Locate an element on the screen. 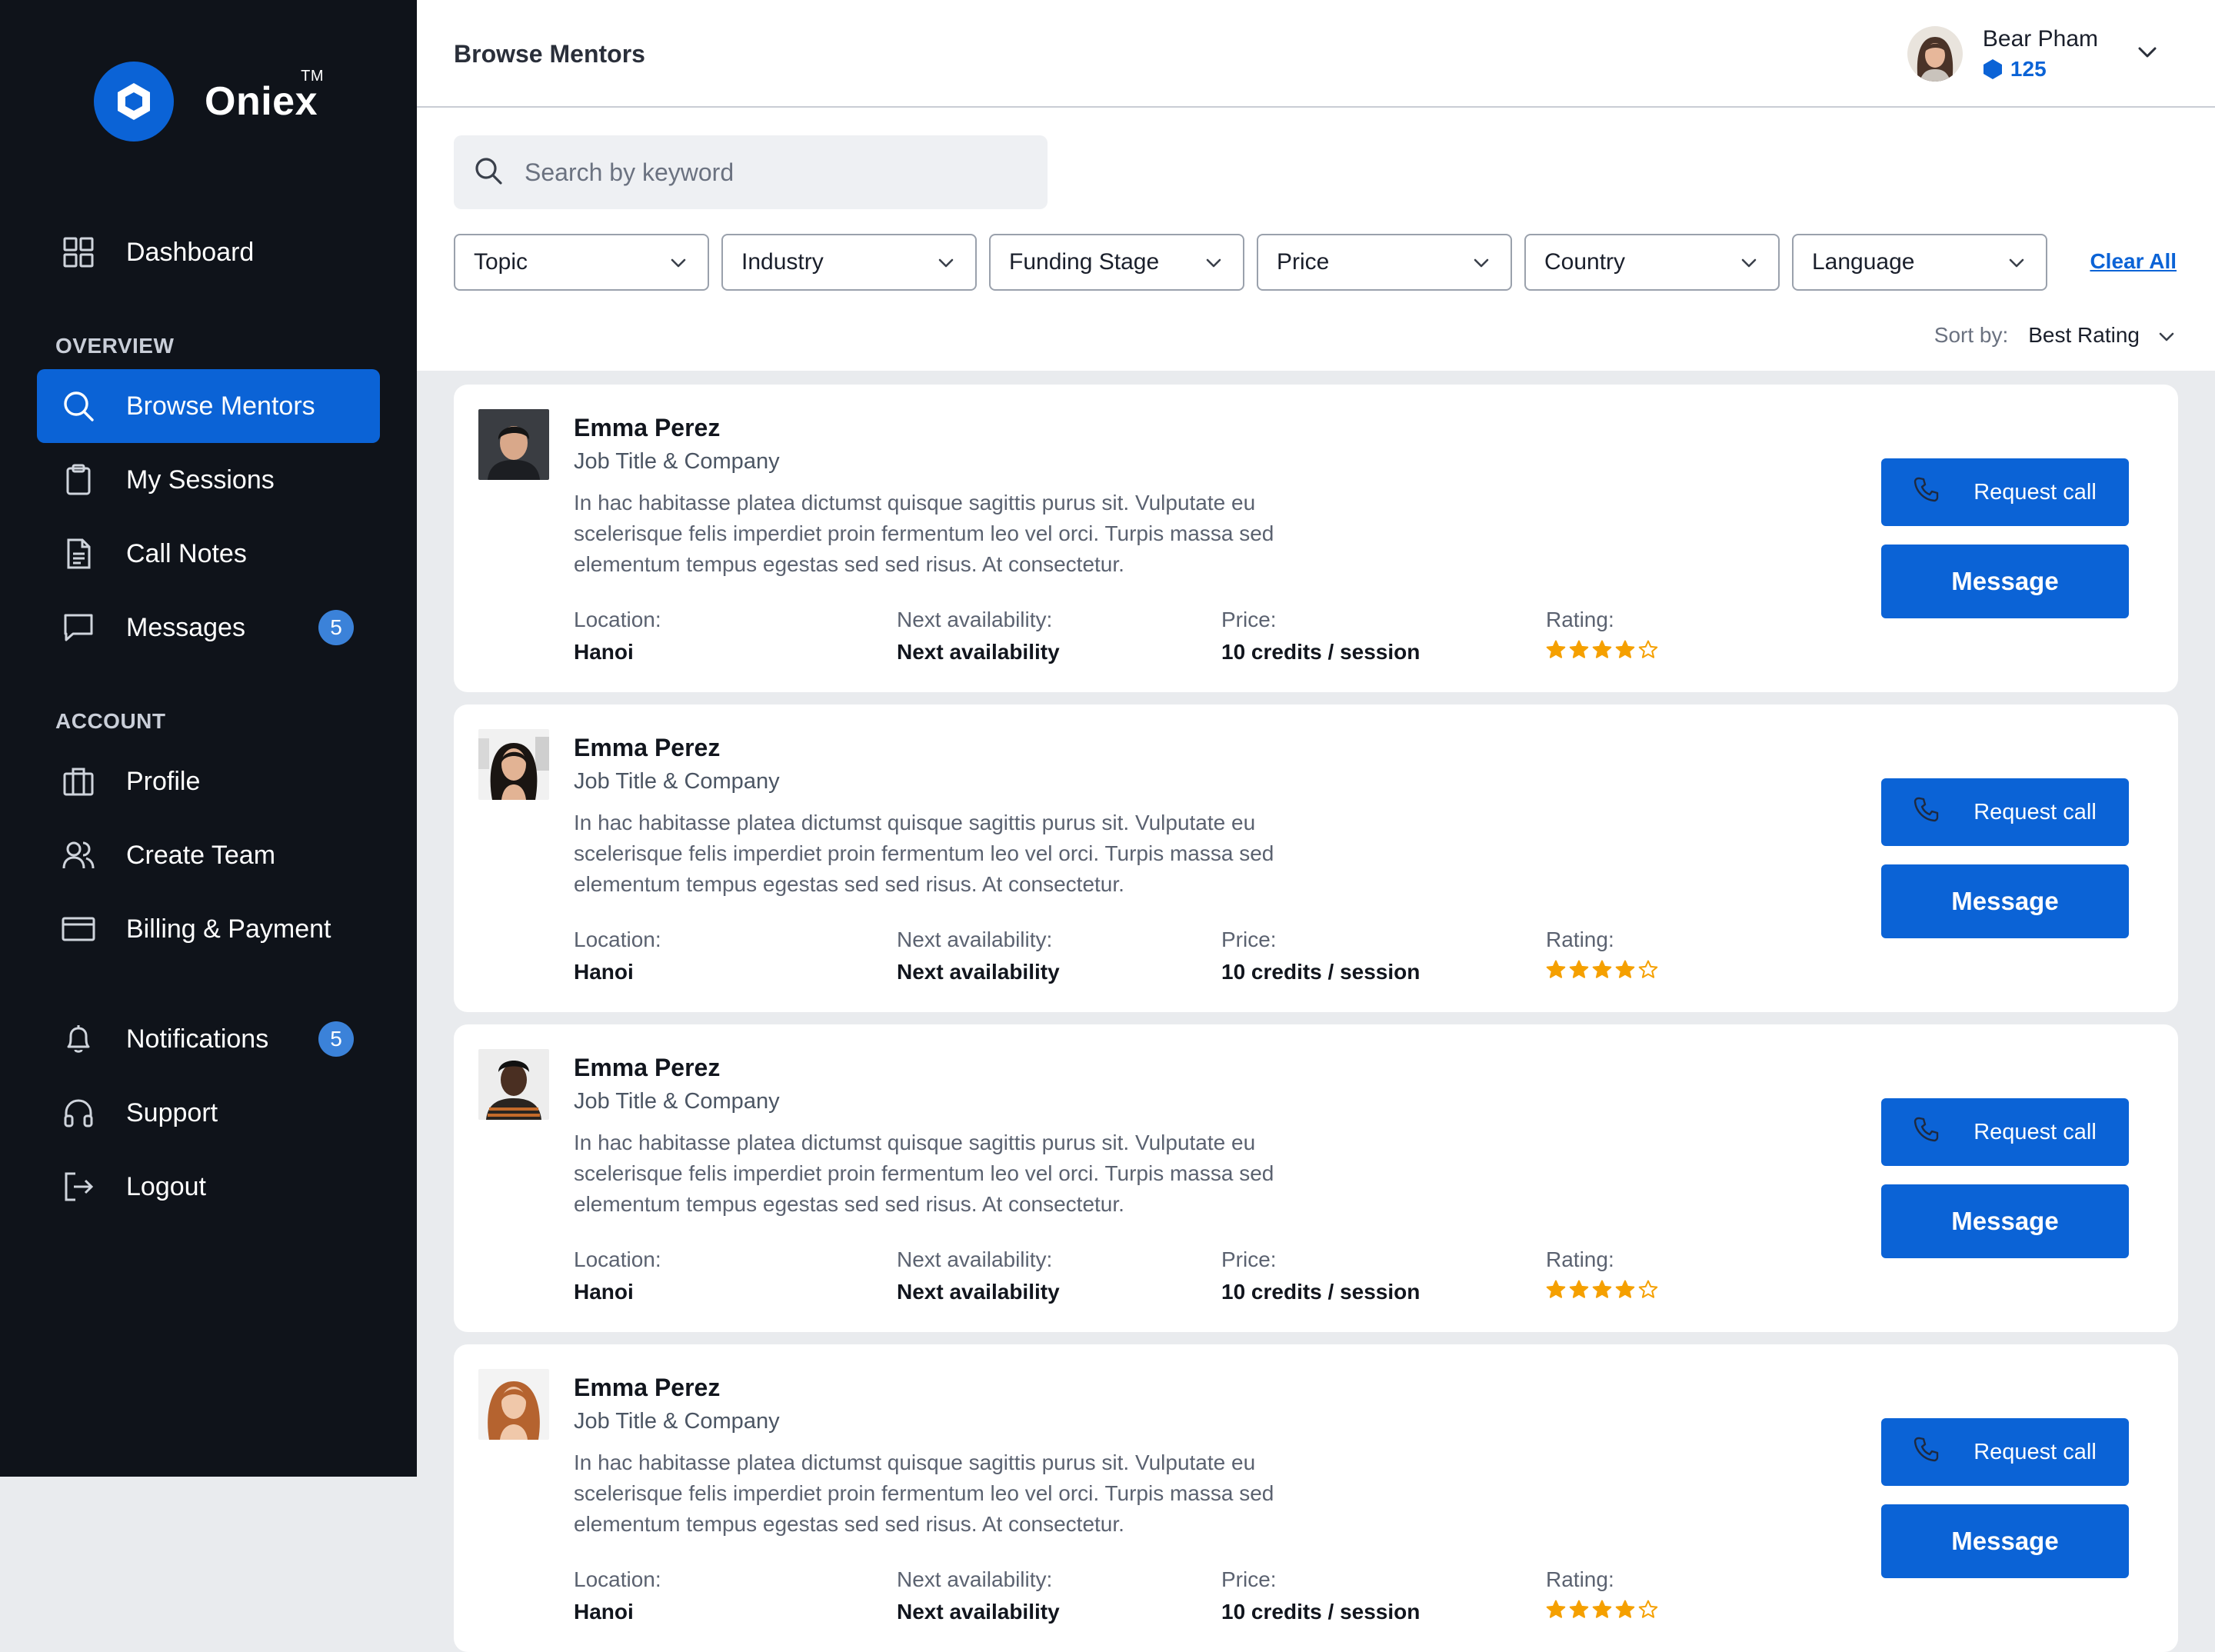  request-call-label: Request call is located at coordinates (2035, 811).